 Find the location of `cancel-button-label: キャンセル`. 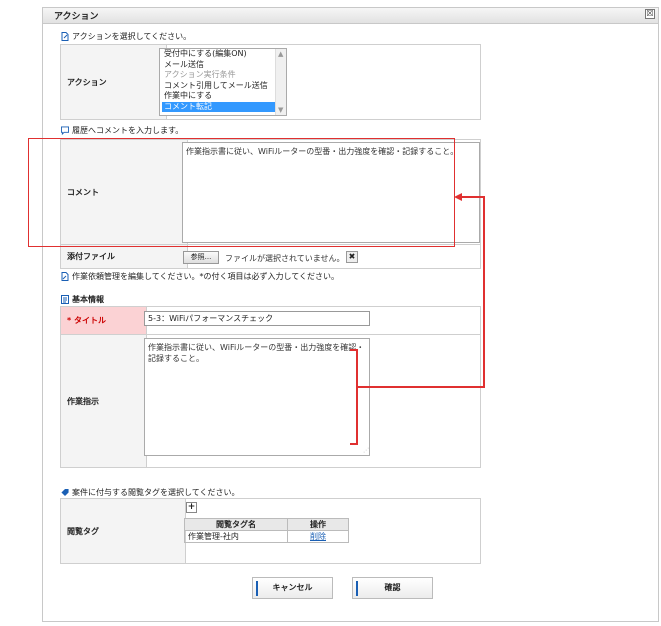

cancel-button-label: キャンセル is located at coordinates (292, 587).